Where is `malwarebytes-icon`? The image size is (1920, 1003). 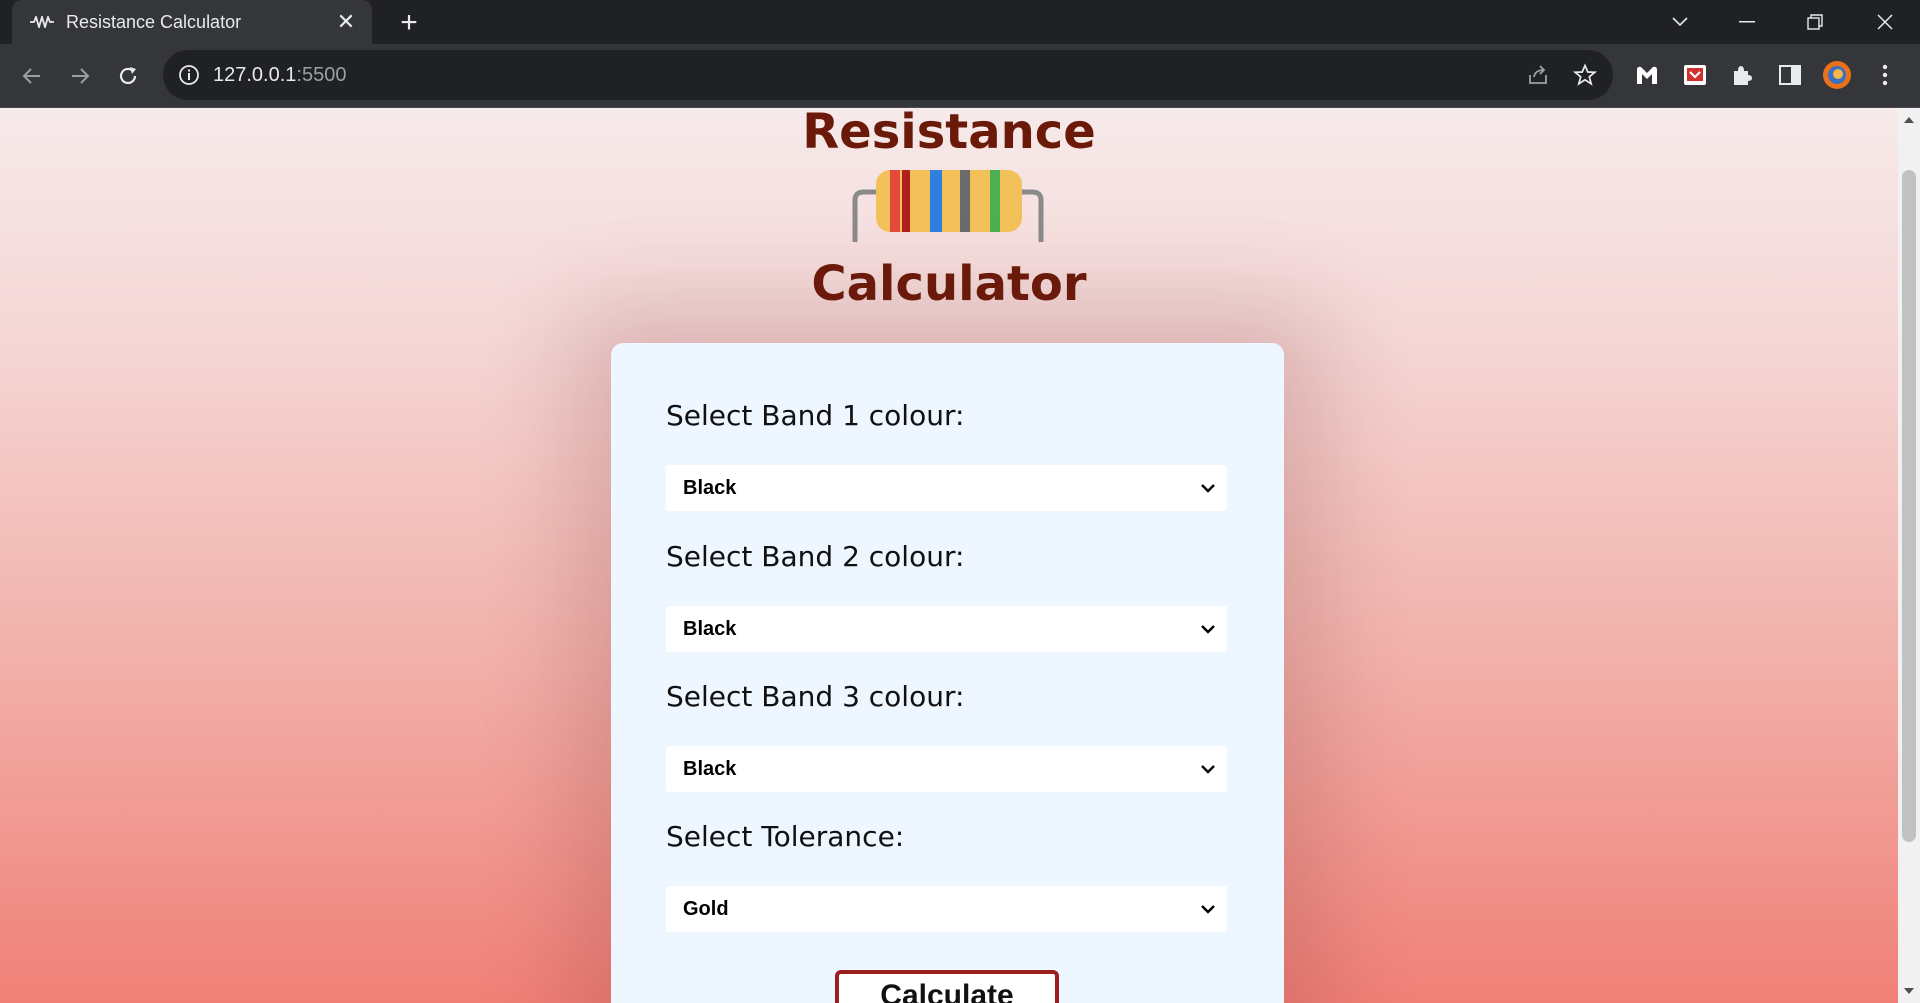 malwarebytes-icon is located at coordinates (1647, 75).